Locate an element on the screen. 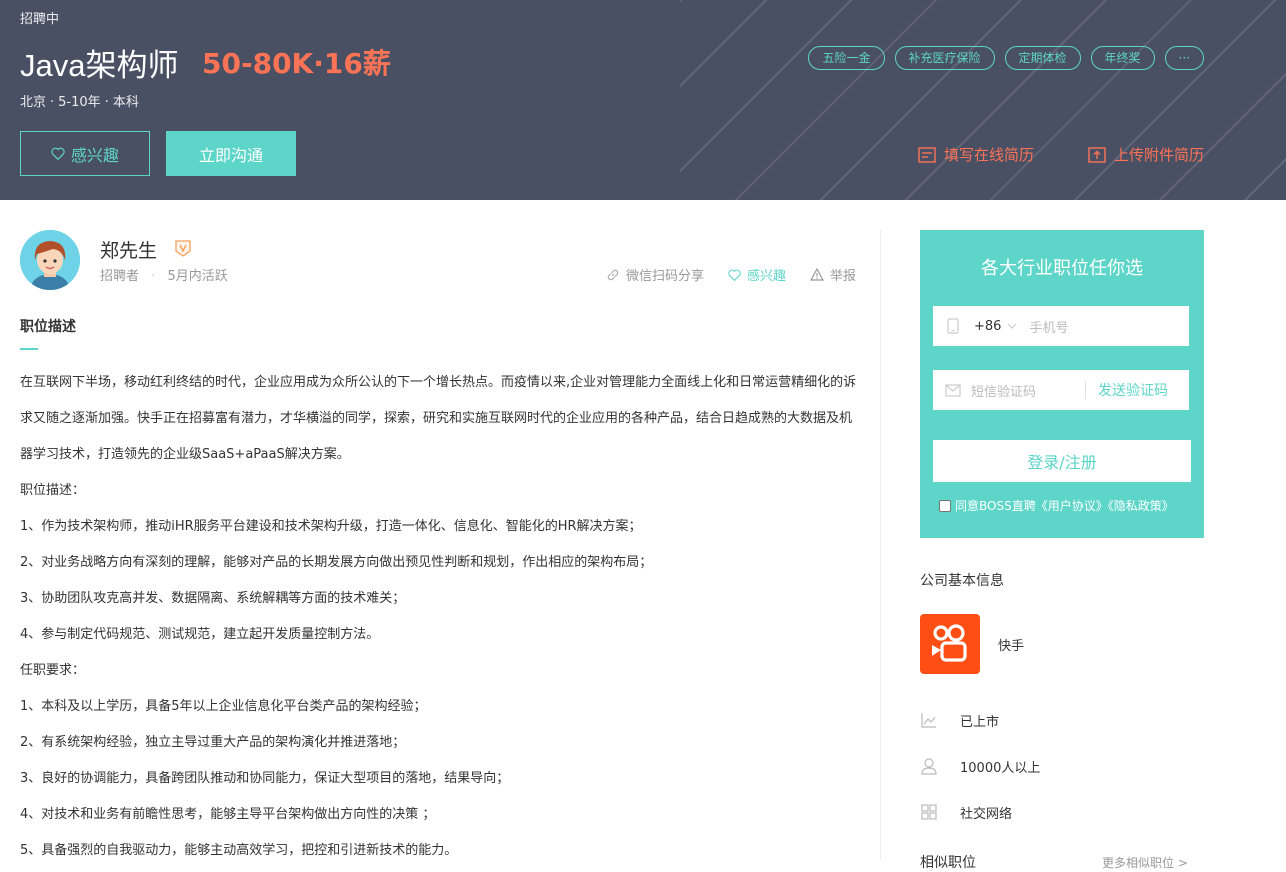 The height and width of the screenshot is (872, 1286). recruiter-avatar is located at coordinates (50, 260).